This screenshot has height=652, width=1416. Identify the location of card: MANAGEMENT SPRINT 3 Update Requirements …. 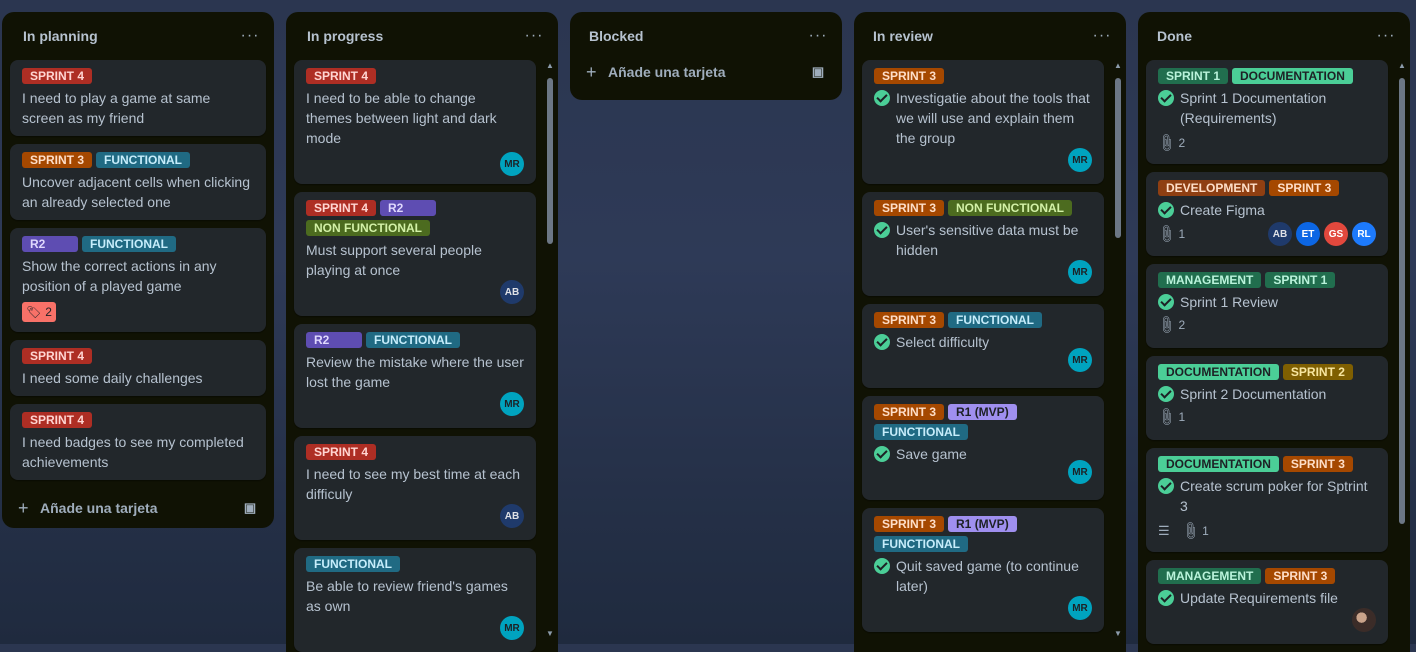
(1267, 602).